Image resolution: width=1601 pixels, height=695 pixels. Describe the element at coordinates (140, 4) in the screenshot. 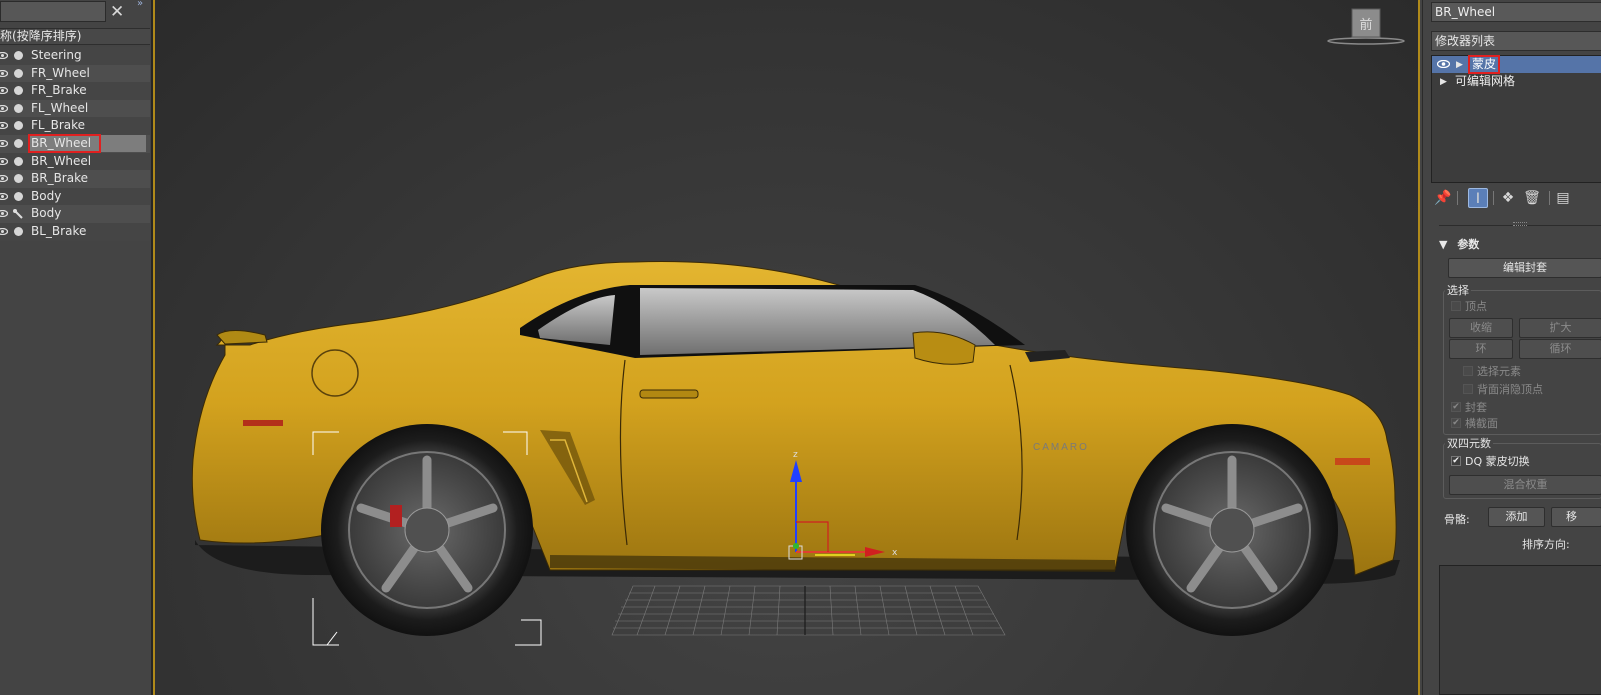

I see `expand-panel-icon: »` at that location.